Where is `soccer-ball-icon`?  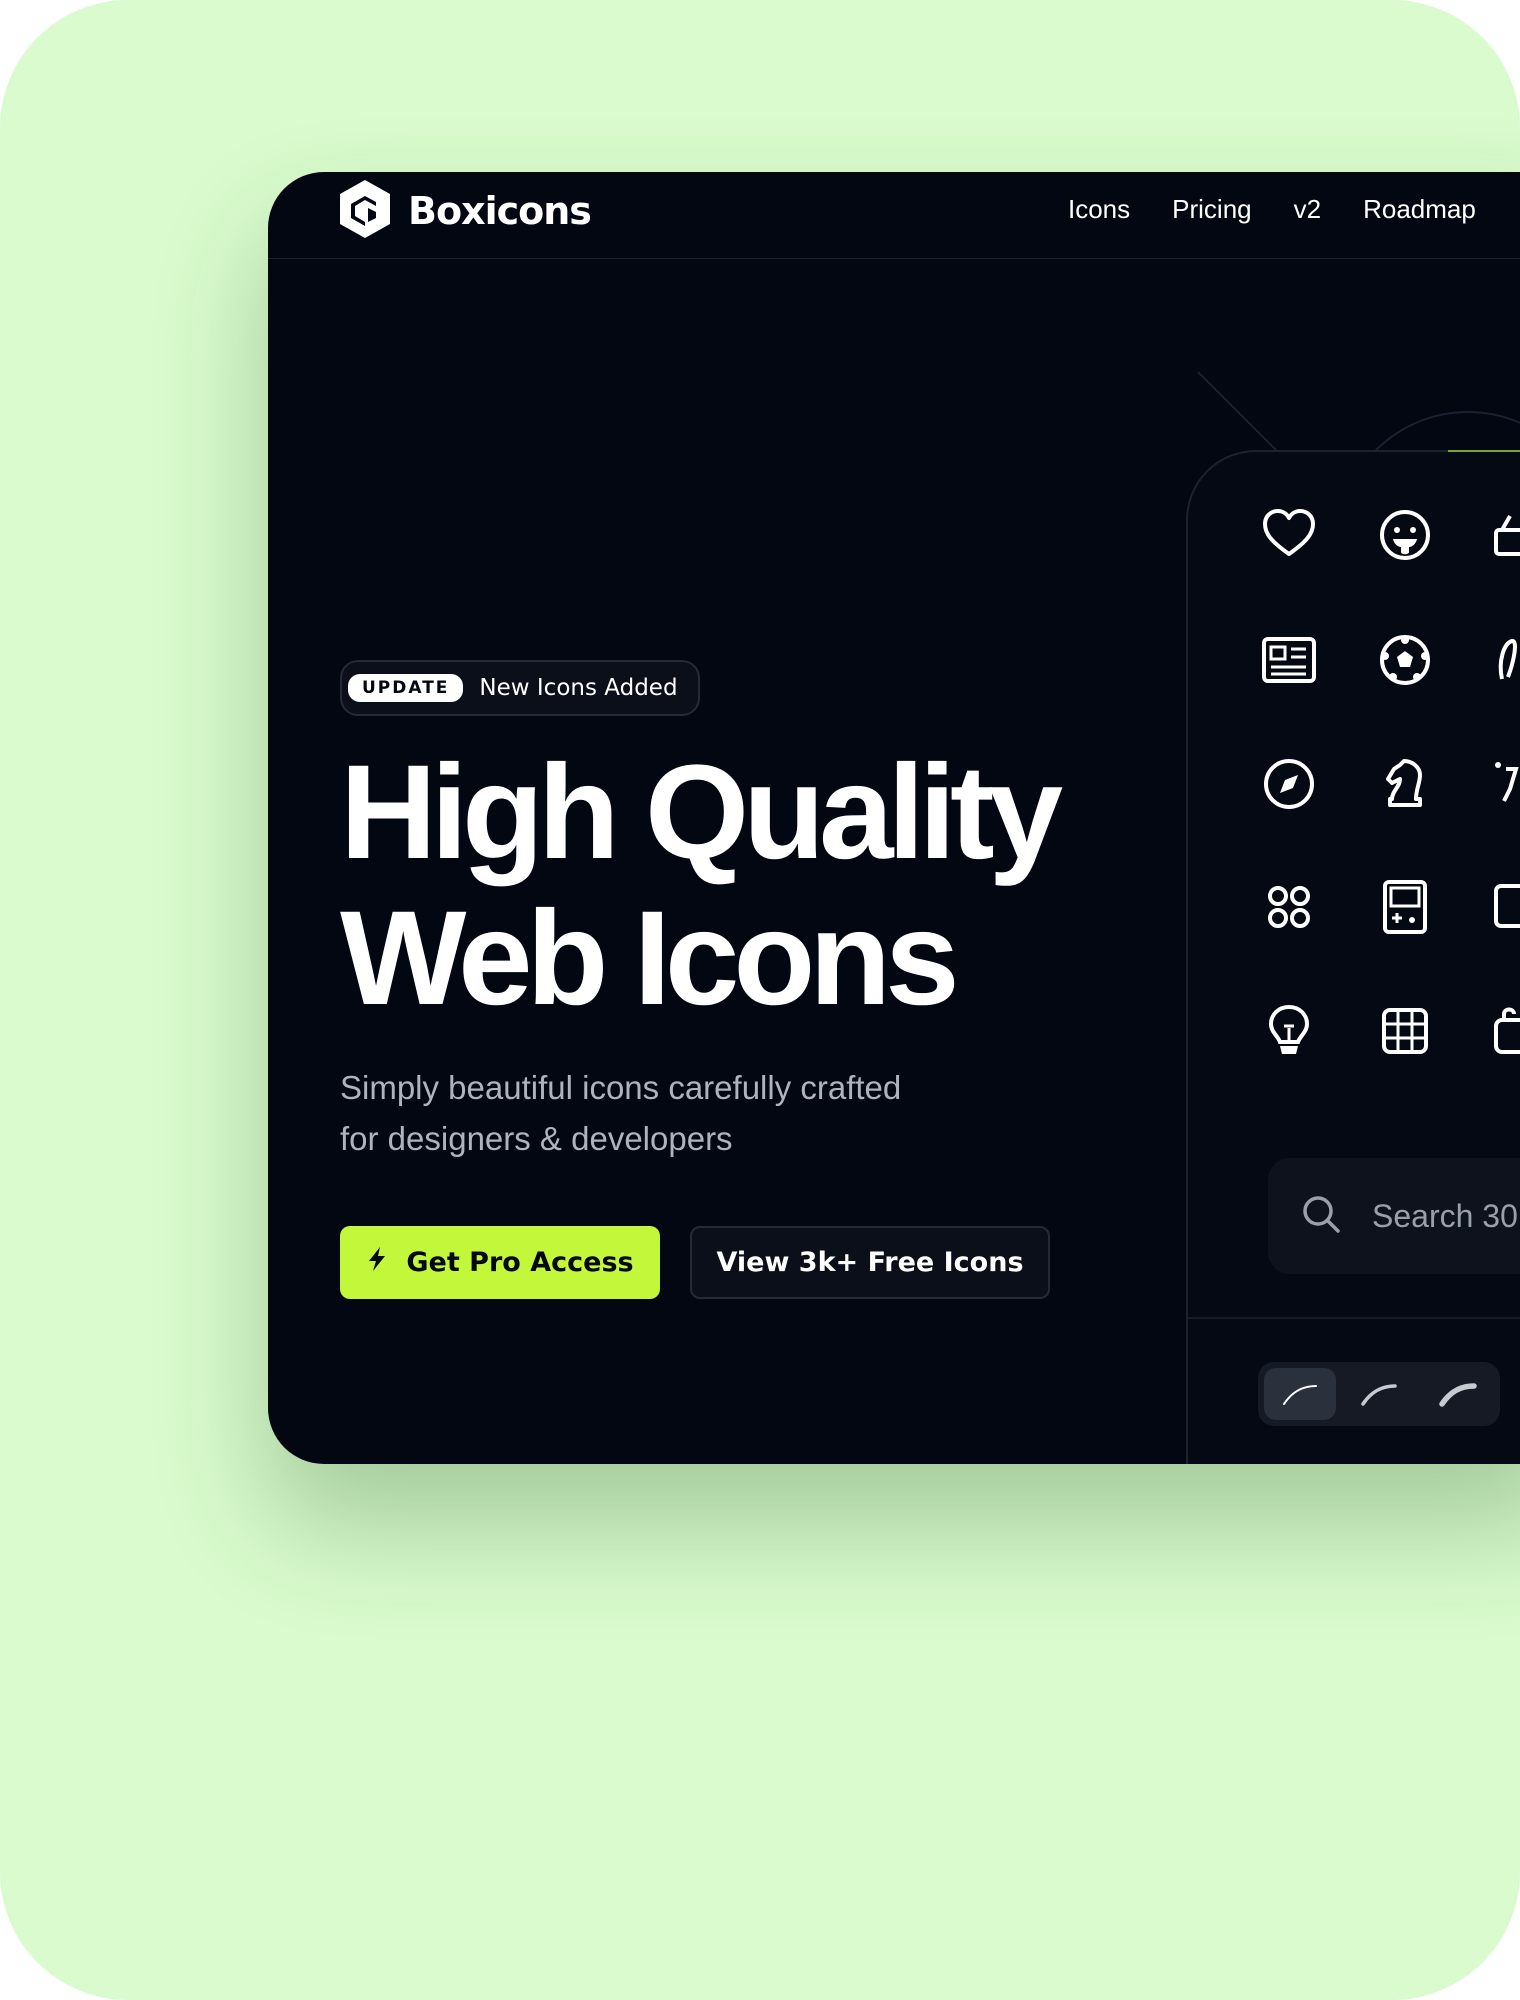
soccer-ball-icon is located at coordinates (1405, 660).